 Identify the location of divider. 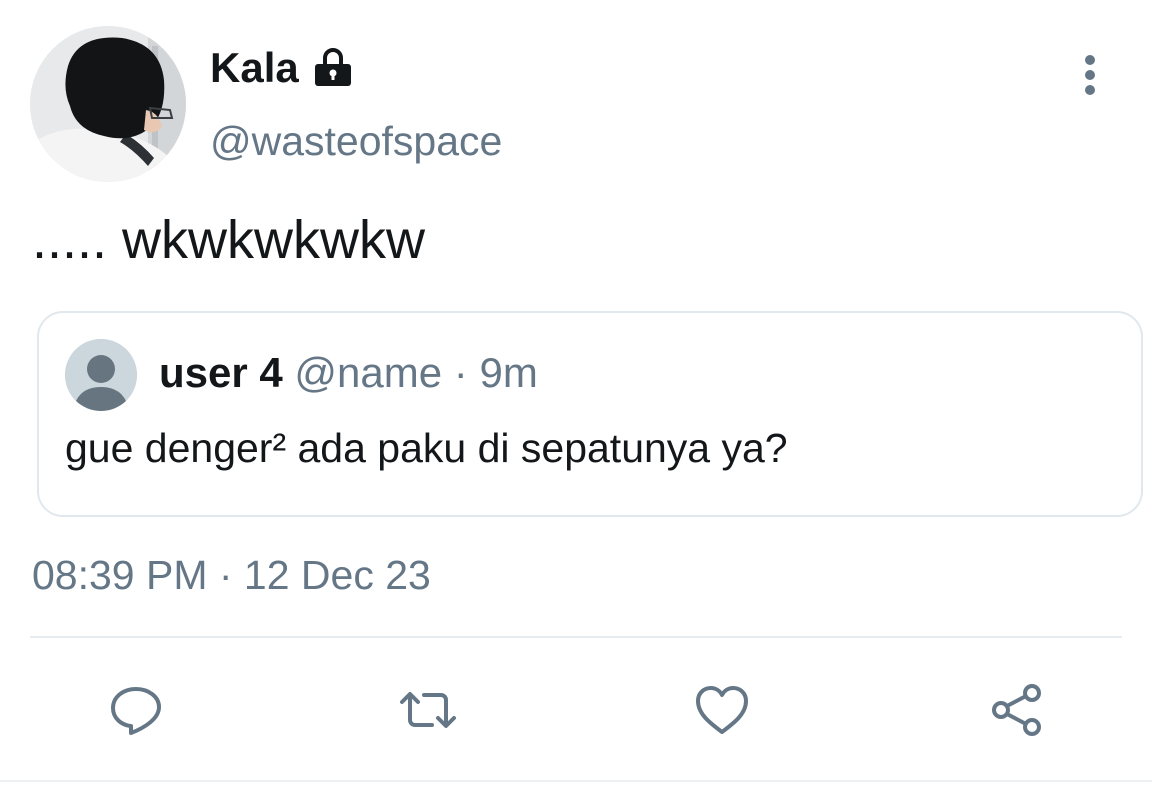
(576, 637).